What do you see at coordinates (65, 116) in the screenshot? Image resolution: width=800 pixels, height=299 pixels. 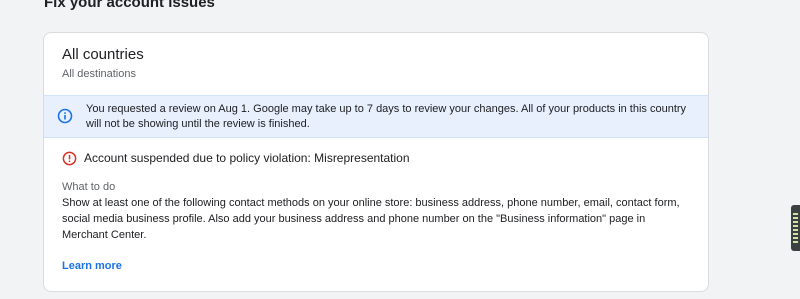 I see `info-icon` at bounding box center [65, 116].